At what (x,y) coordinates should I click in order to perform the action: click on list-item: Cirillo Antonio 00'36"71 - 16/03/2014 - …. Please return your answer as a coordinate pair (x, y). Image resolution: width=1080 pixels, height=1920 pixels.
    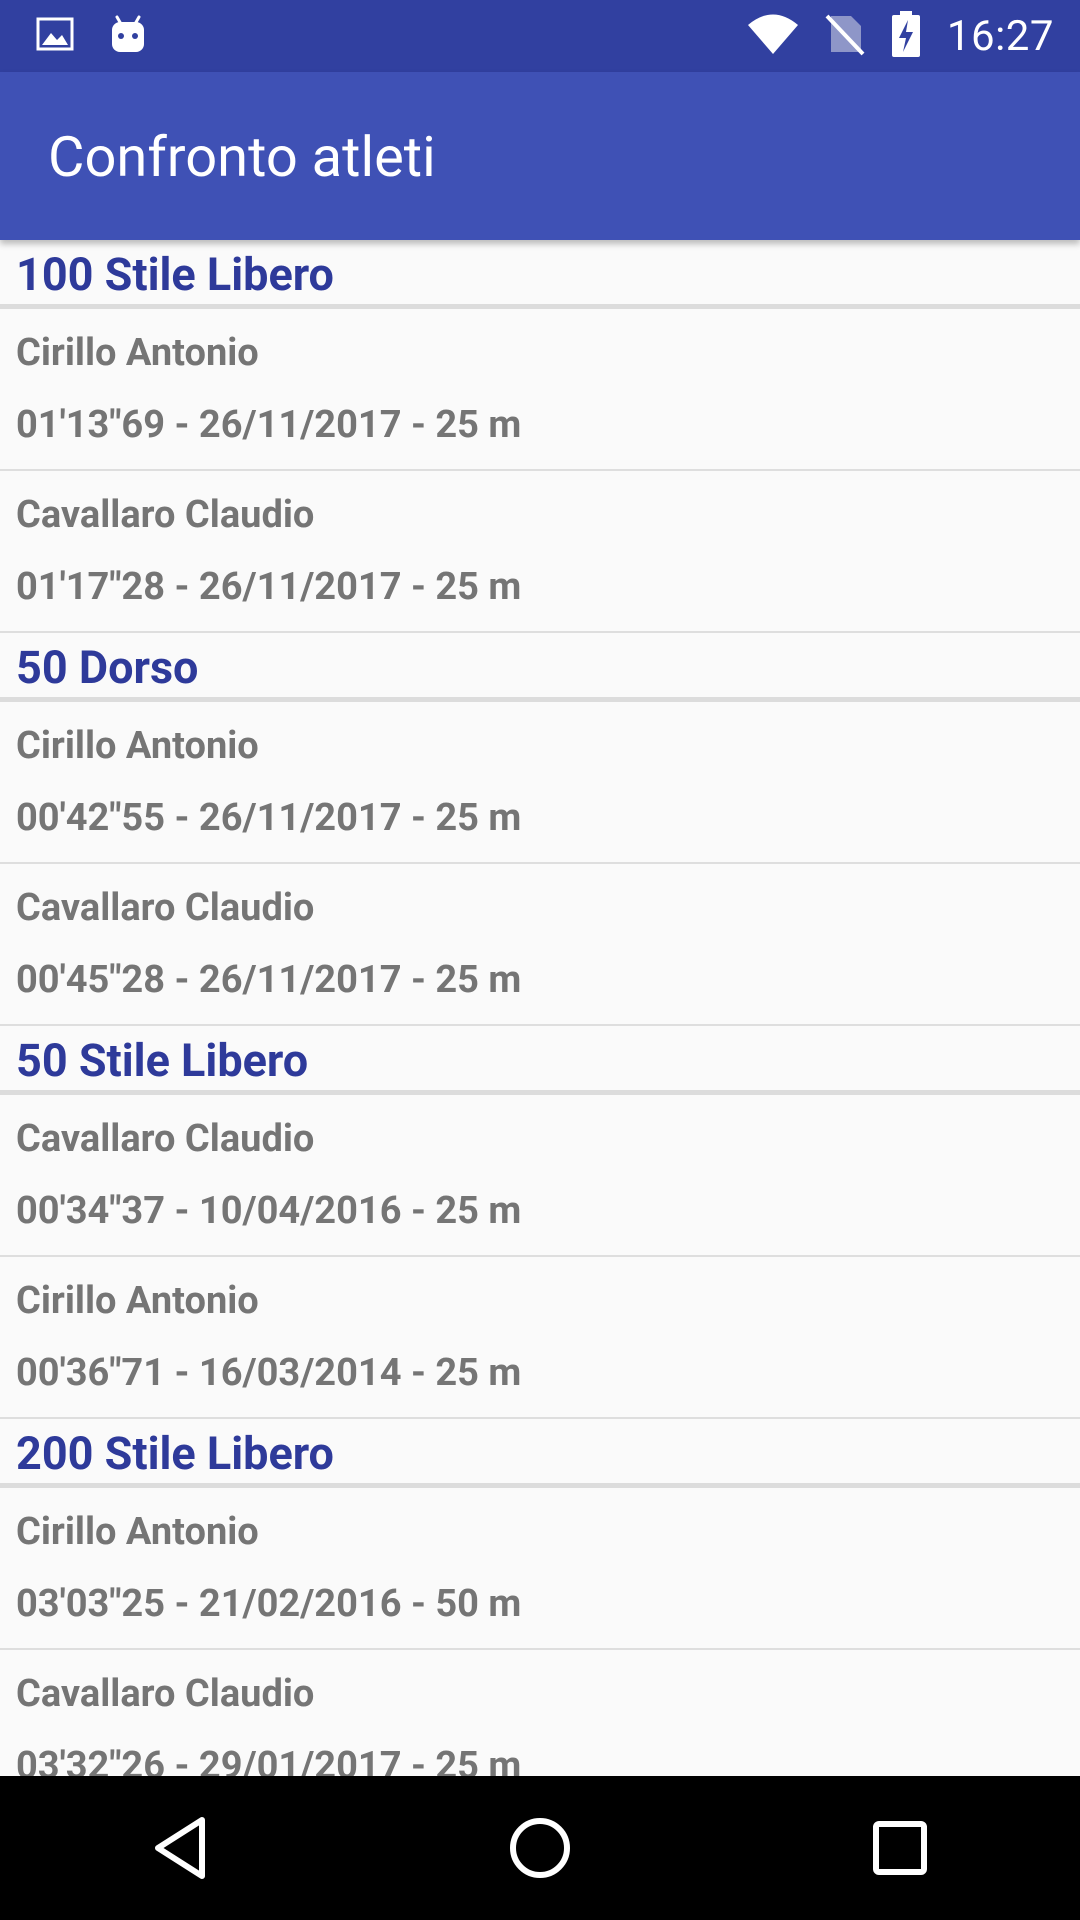
    Looking at the image, I should click on (540, 1338).